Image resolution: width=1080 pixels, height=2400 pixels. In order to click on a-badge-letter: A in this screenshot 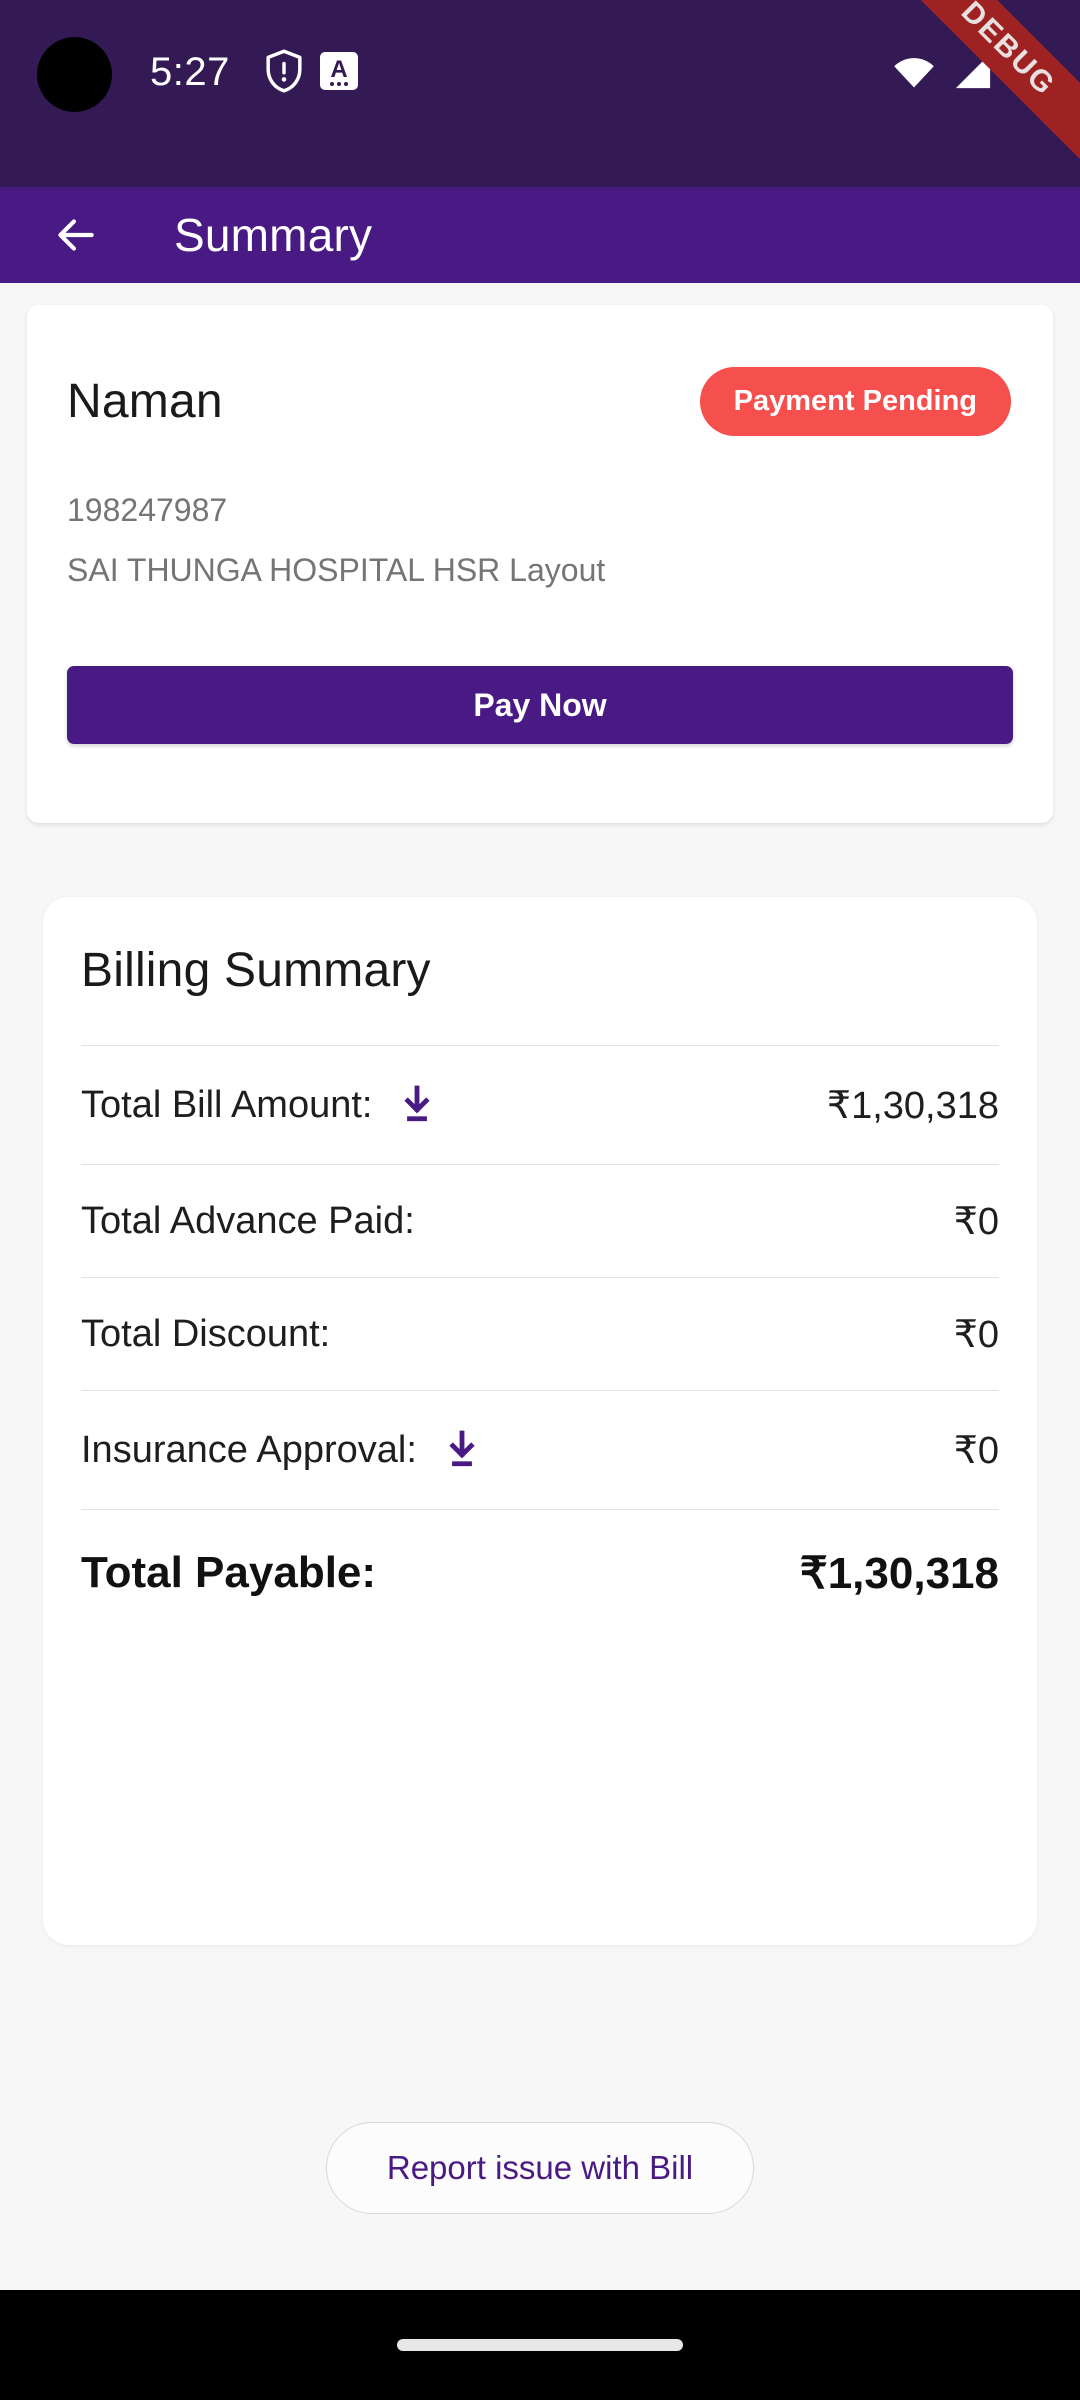, I will do `click(339, 69)`.